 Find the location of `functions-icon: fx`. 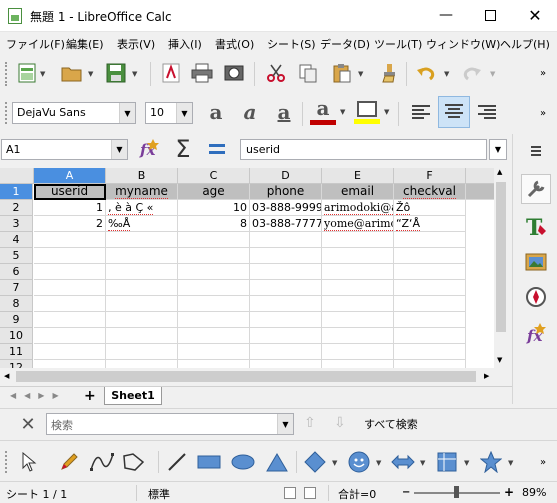

functions-icon: fx is located at coordinates (536, 333).